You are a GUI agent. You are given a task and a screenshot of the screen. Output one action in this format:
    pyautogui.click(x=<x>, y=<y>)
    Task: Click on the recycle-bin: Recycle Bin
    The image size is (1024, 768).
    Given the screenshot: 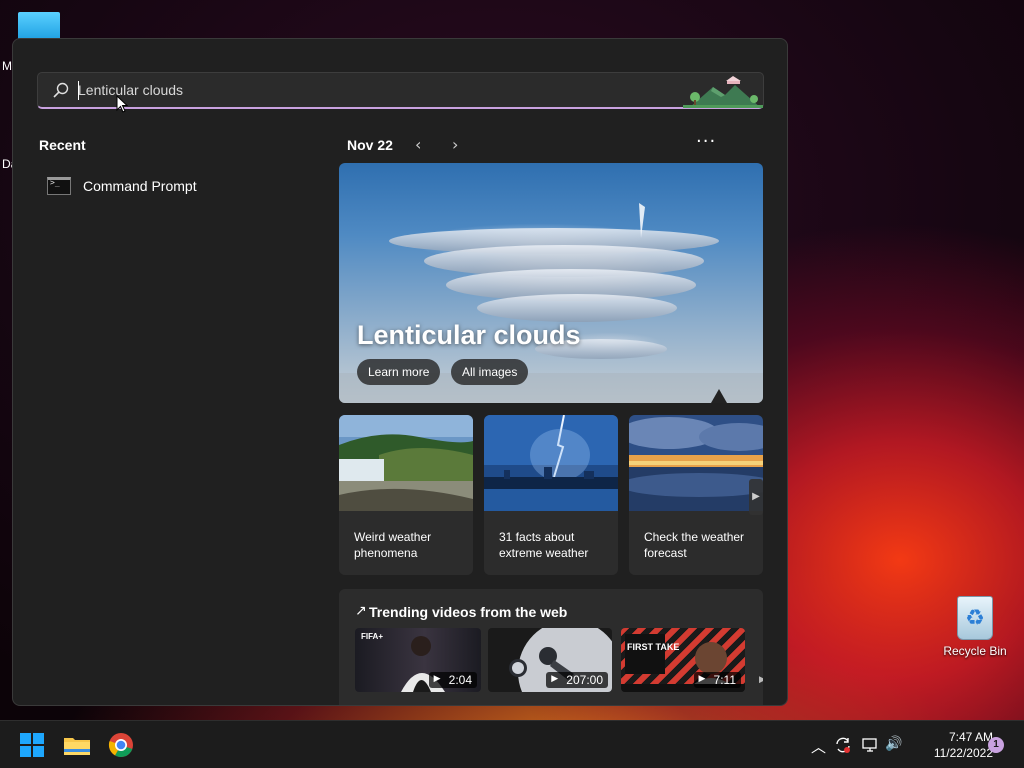 What is the action you would take?
    pyautogui.click(x=975, y=627)
    